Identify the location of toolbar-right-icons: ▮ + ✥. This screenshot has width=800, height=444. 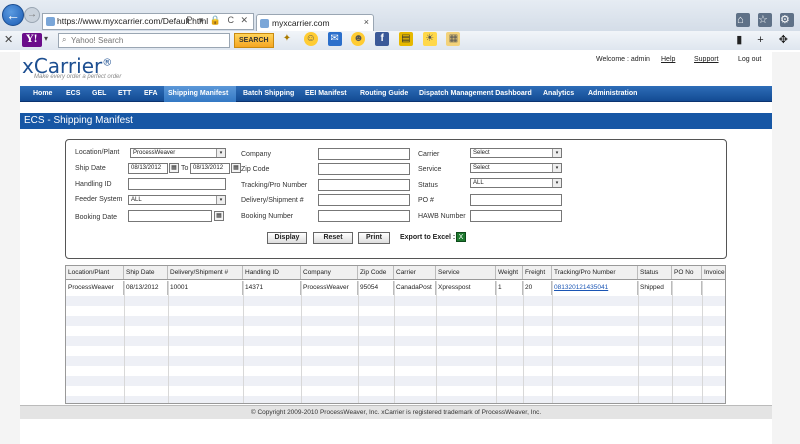
(765, 39).